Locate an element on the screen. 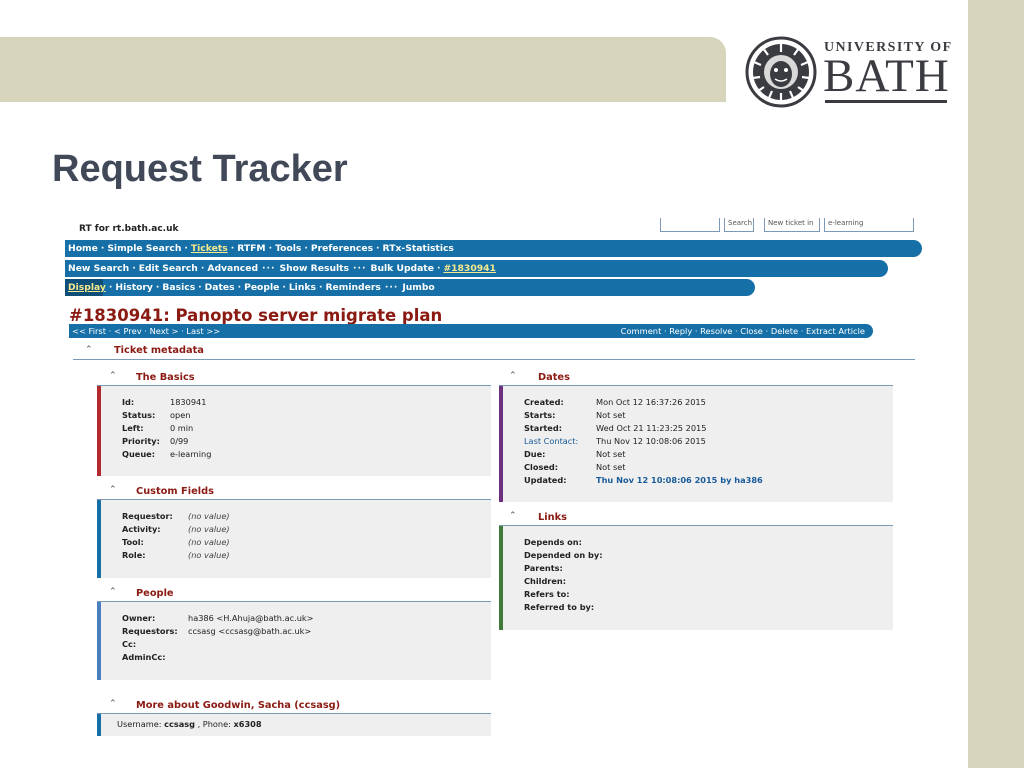 This screenshot has height=768, width=1024. field-value: Not set is located at coordinates (611, 454).